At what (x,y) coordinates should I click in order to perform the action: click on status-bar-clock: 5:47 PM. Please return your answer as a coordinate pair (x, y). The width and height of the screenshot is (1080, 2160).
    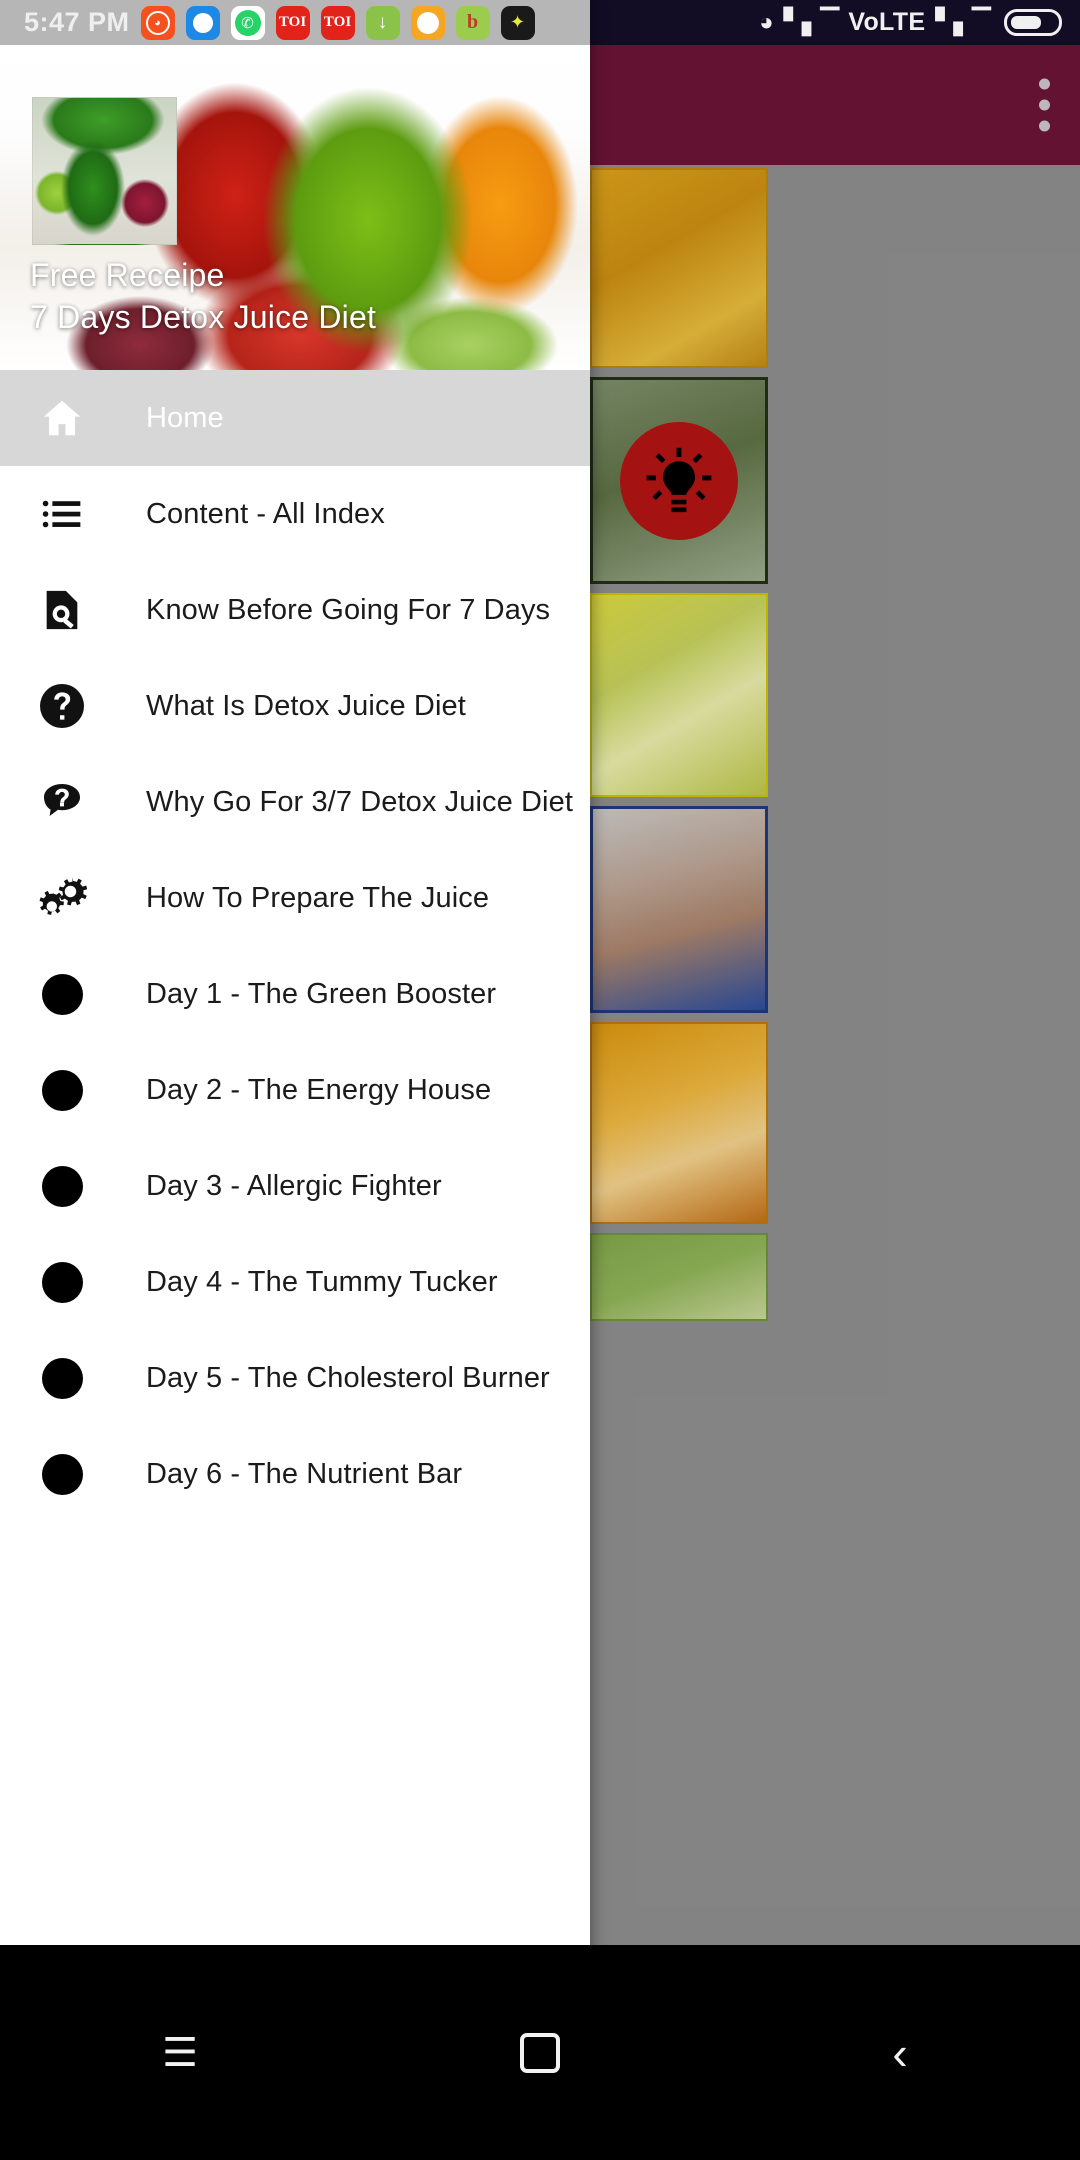
    Looking at the image, I should click on (77, 22).